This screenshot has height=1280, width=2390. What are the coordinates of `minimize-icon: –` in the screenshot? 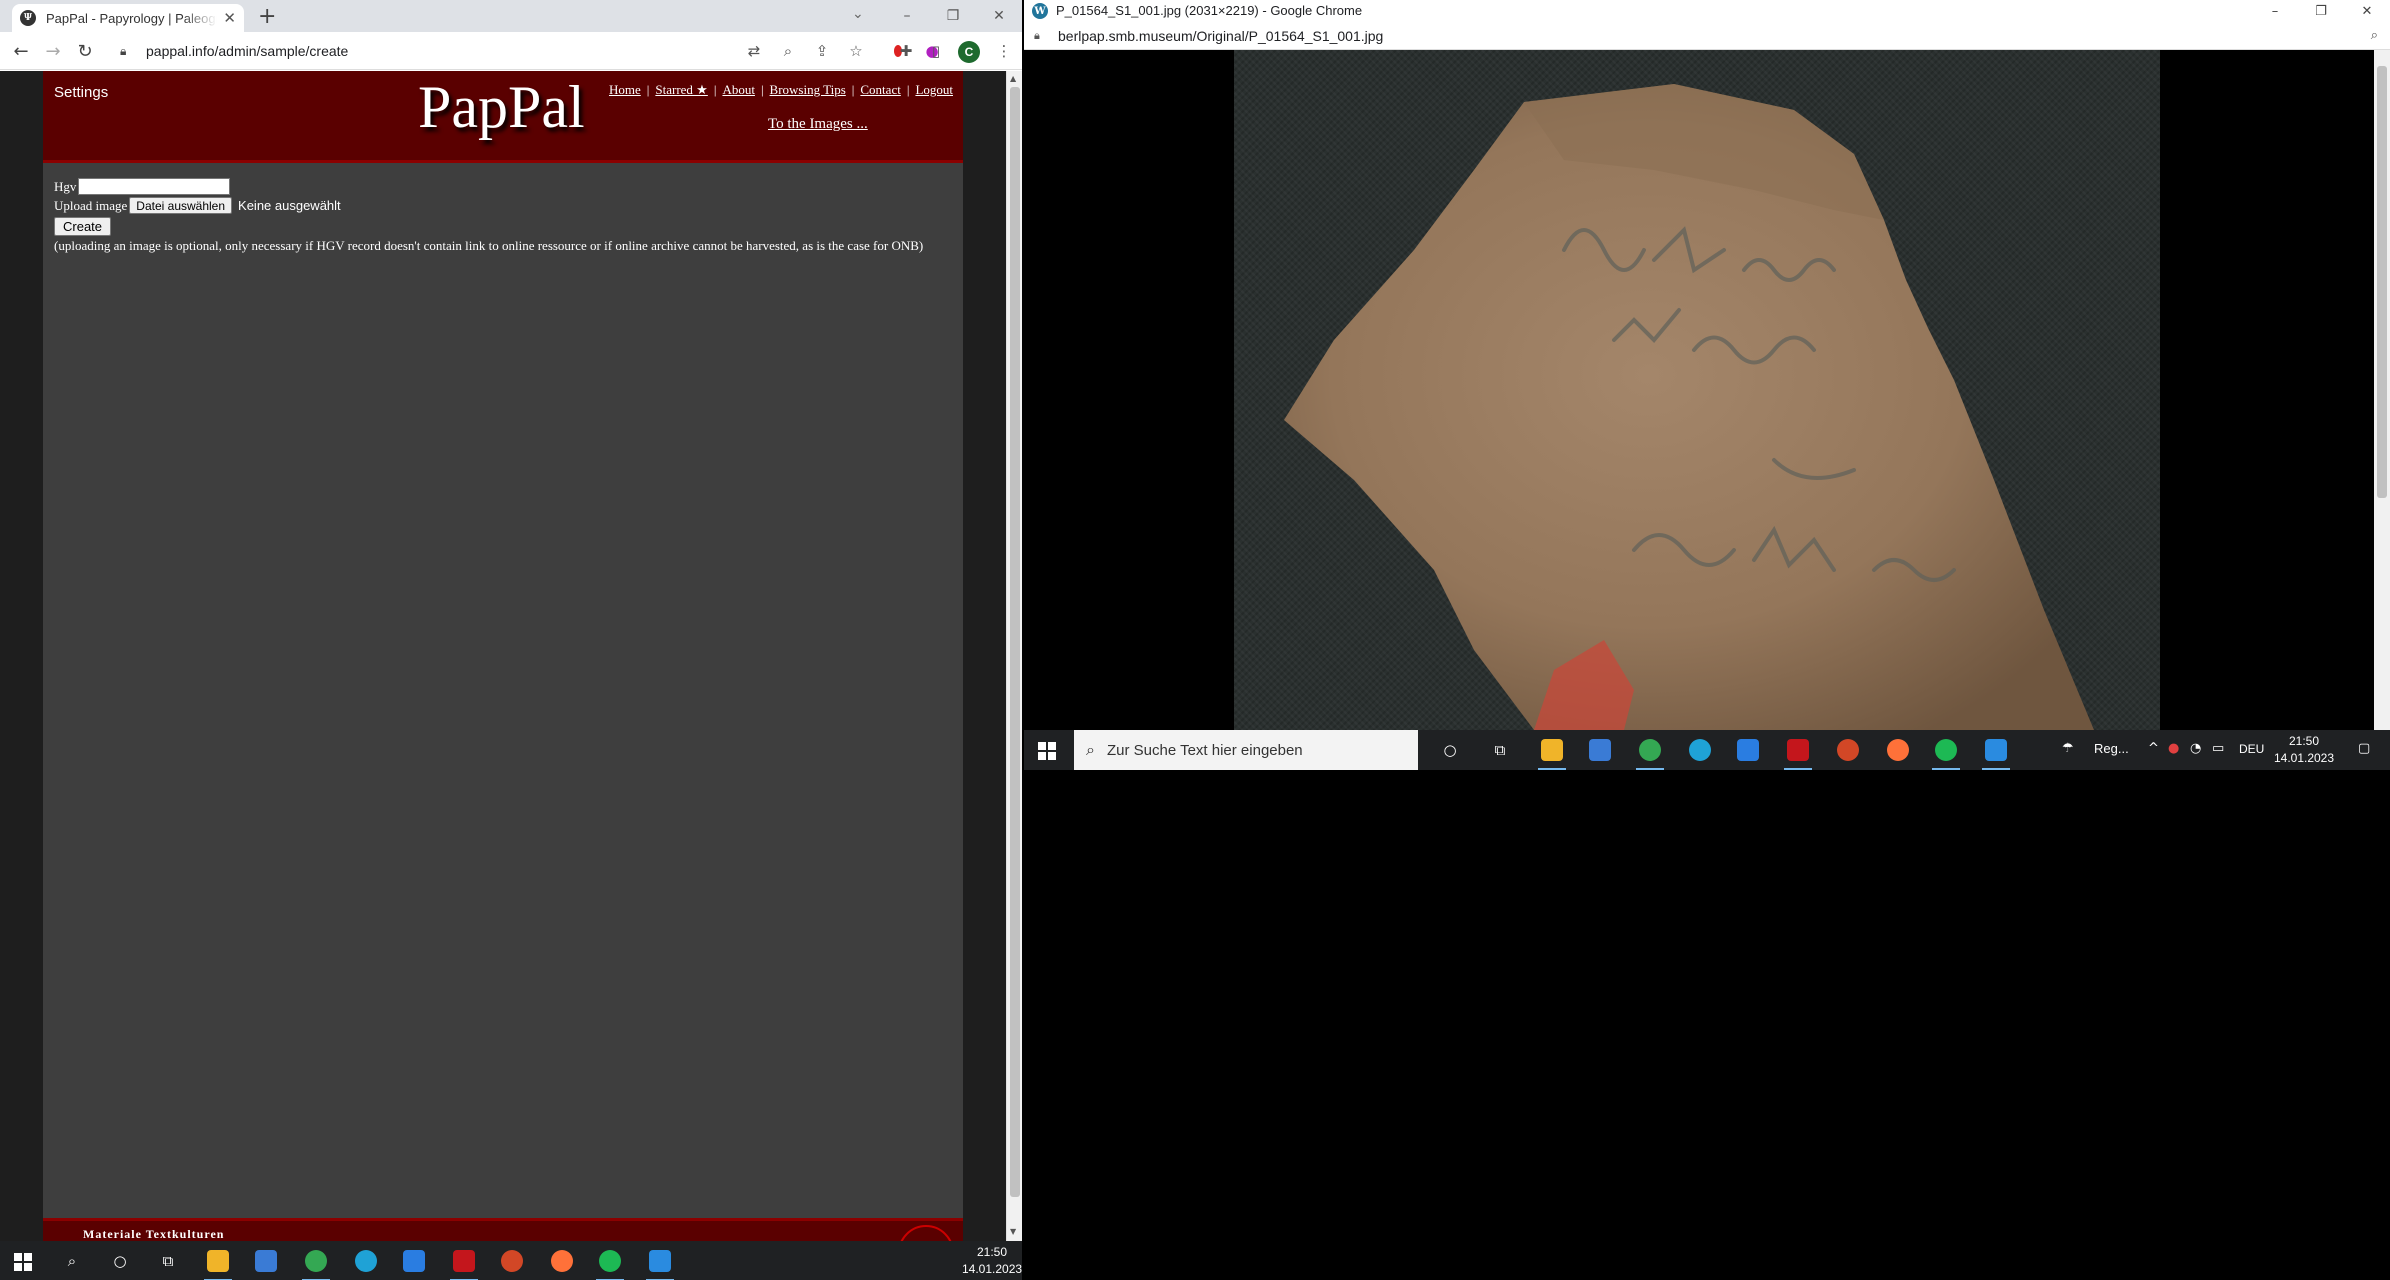 It's located at (907, 16).